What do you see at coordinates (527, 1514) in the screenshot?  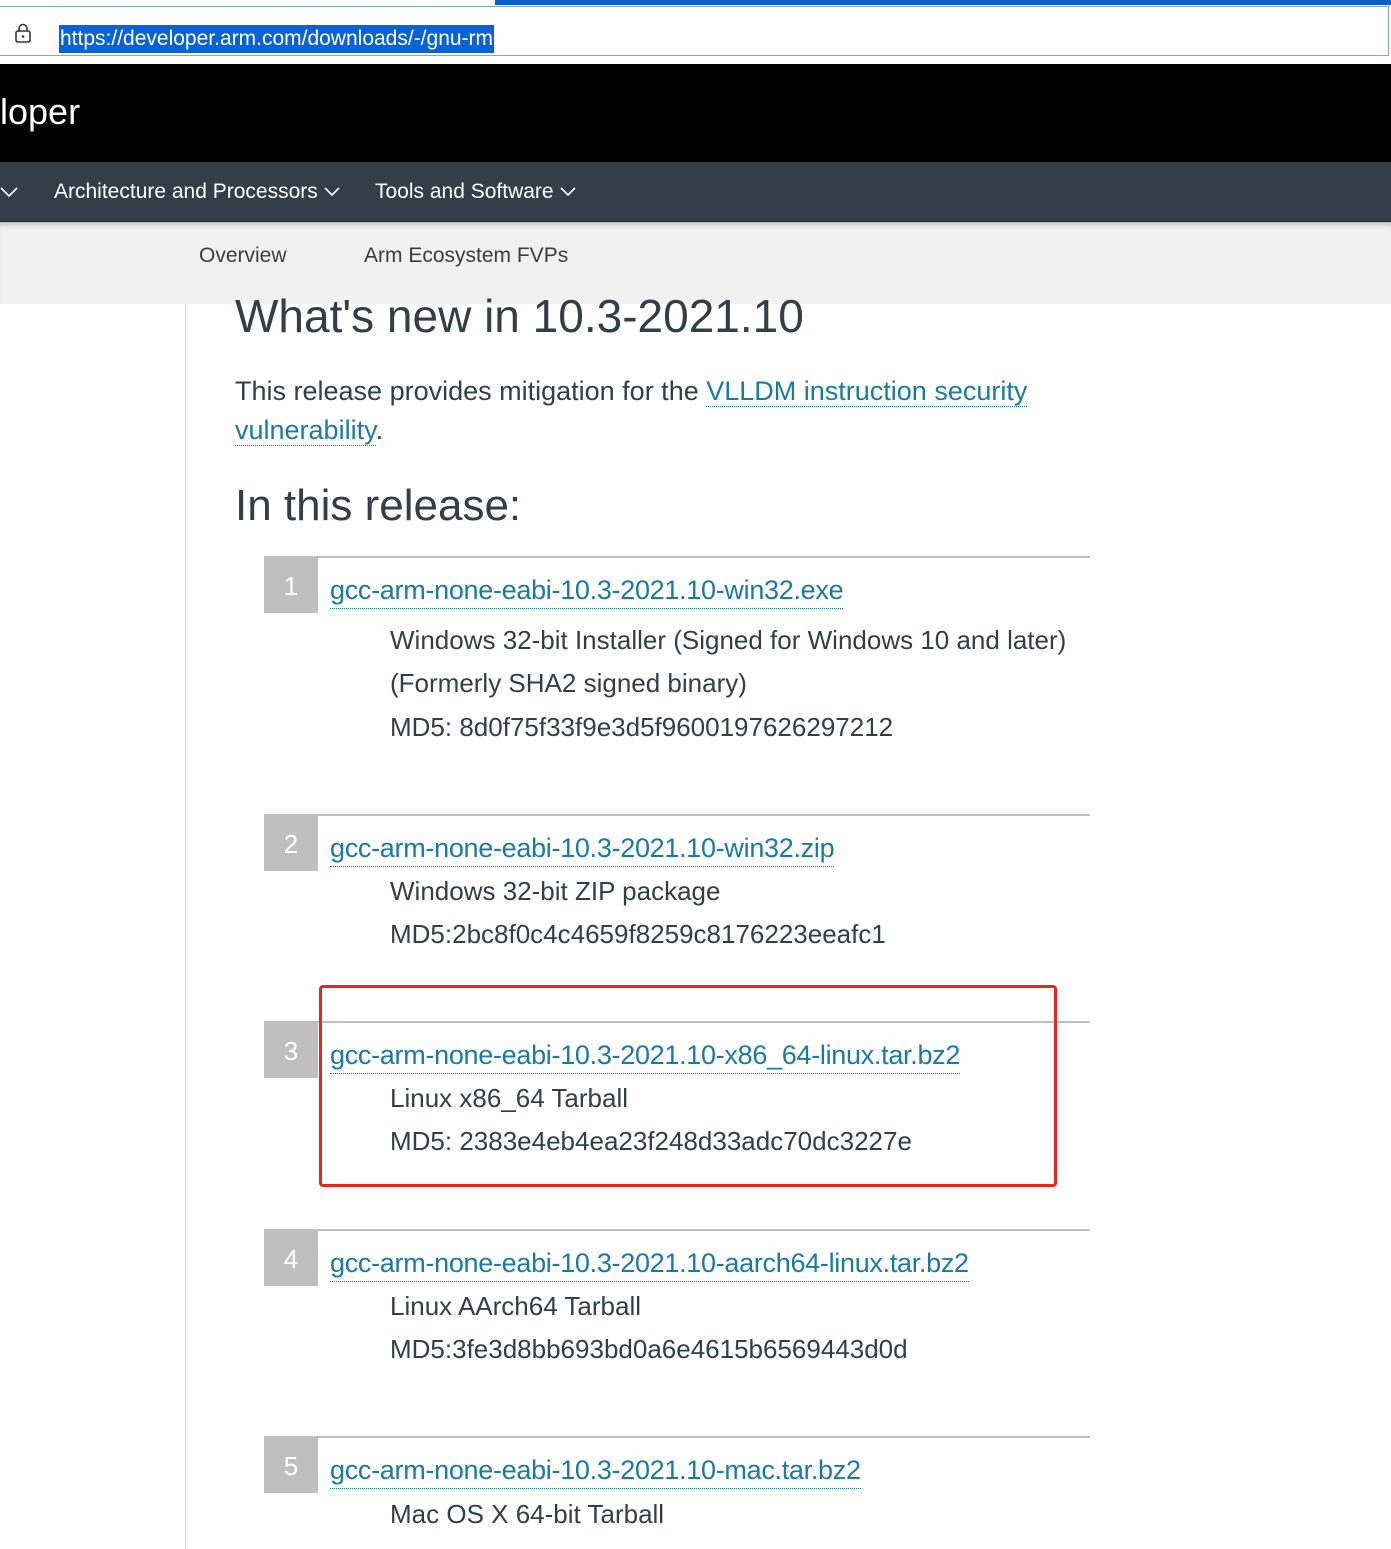 I see `item-description: Mac OS X 64-bit Tarball` at bounding box center [527, 1514].